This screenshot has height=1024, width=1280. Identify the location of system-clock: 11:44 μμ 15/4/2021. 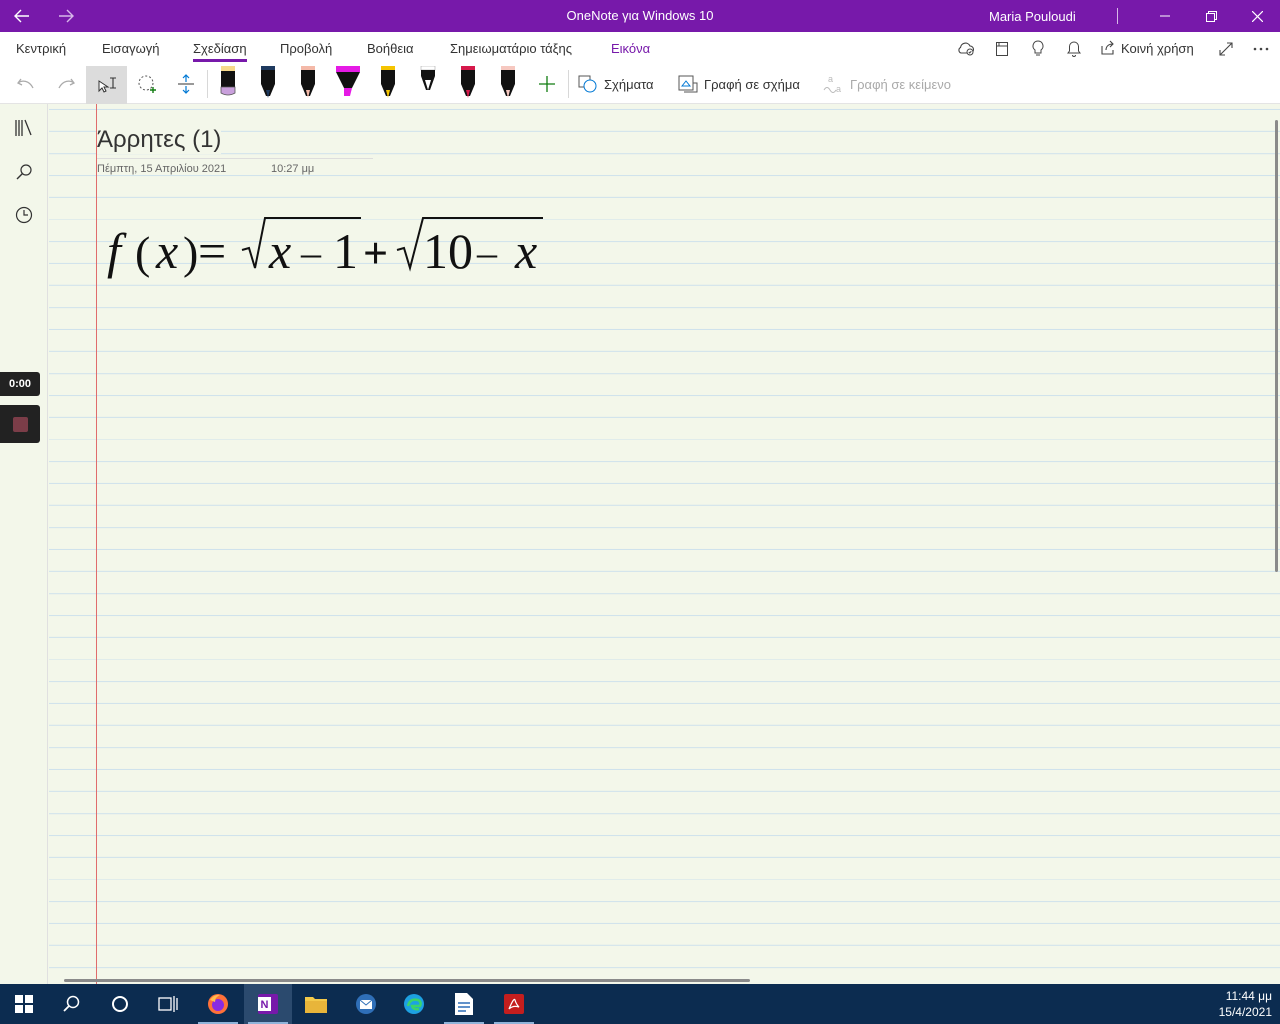
(1245, 1004).